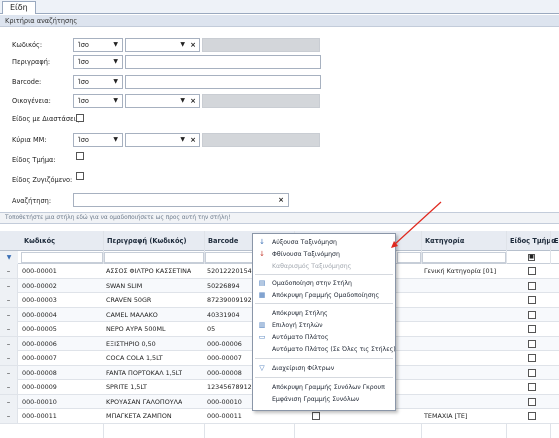  Describe the element at coordinates (83, 140) in the screenshot. I see `unit-operator-value: Ίσο` at that location.